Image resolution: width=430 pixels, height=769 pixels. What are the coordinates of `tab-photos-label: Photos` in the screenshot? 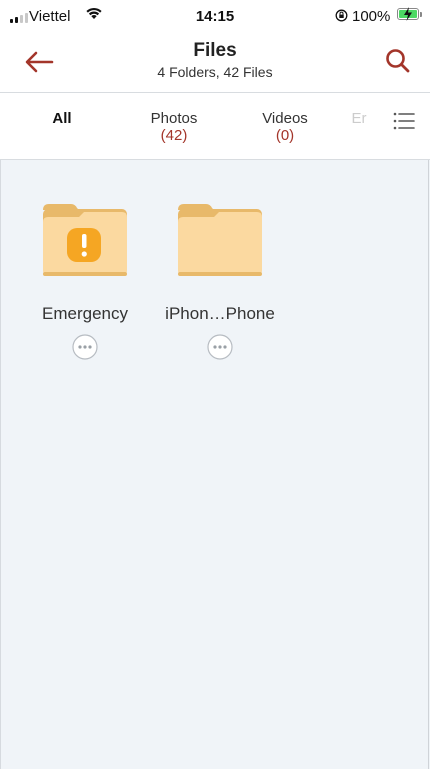 It's located at (174, 118).